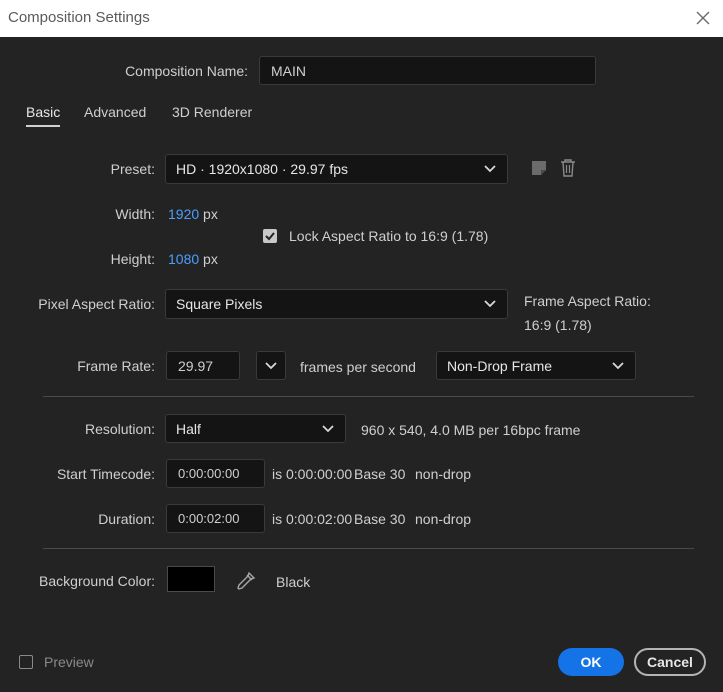 The width and height of the screenshot is (723, 692). What do you see at coordinates (587, 301) in the screenshot?
I see `frame-aspect-label: Frame Aspect Ratio:` at bounding box center [587, 301].